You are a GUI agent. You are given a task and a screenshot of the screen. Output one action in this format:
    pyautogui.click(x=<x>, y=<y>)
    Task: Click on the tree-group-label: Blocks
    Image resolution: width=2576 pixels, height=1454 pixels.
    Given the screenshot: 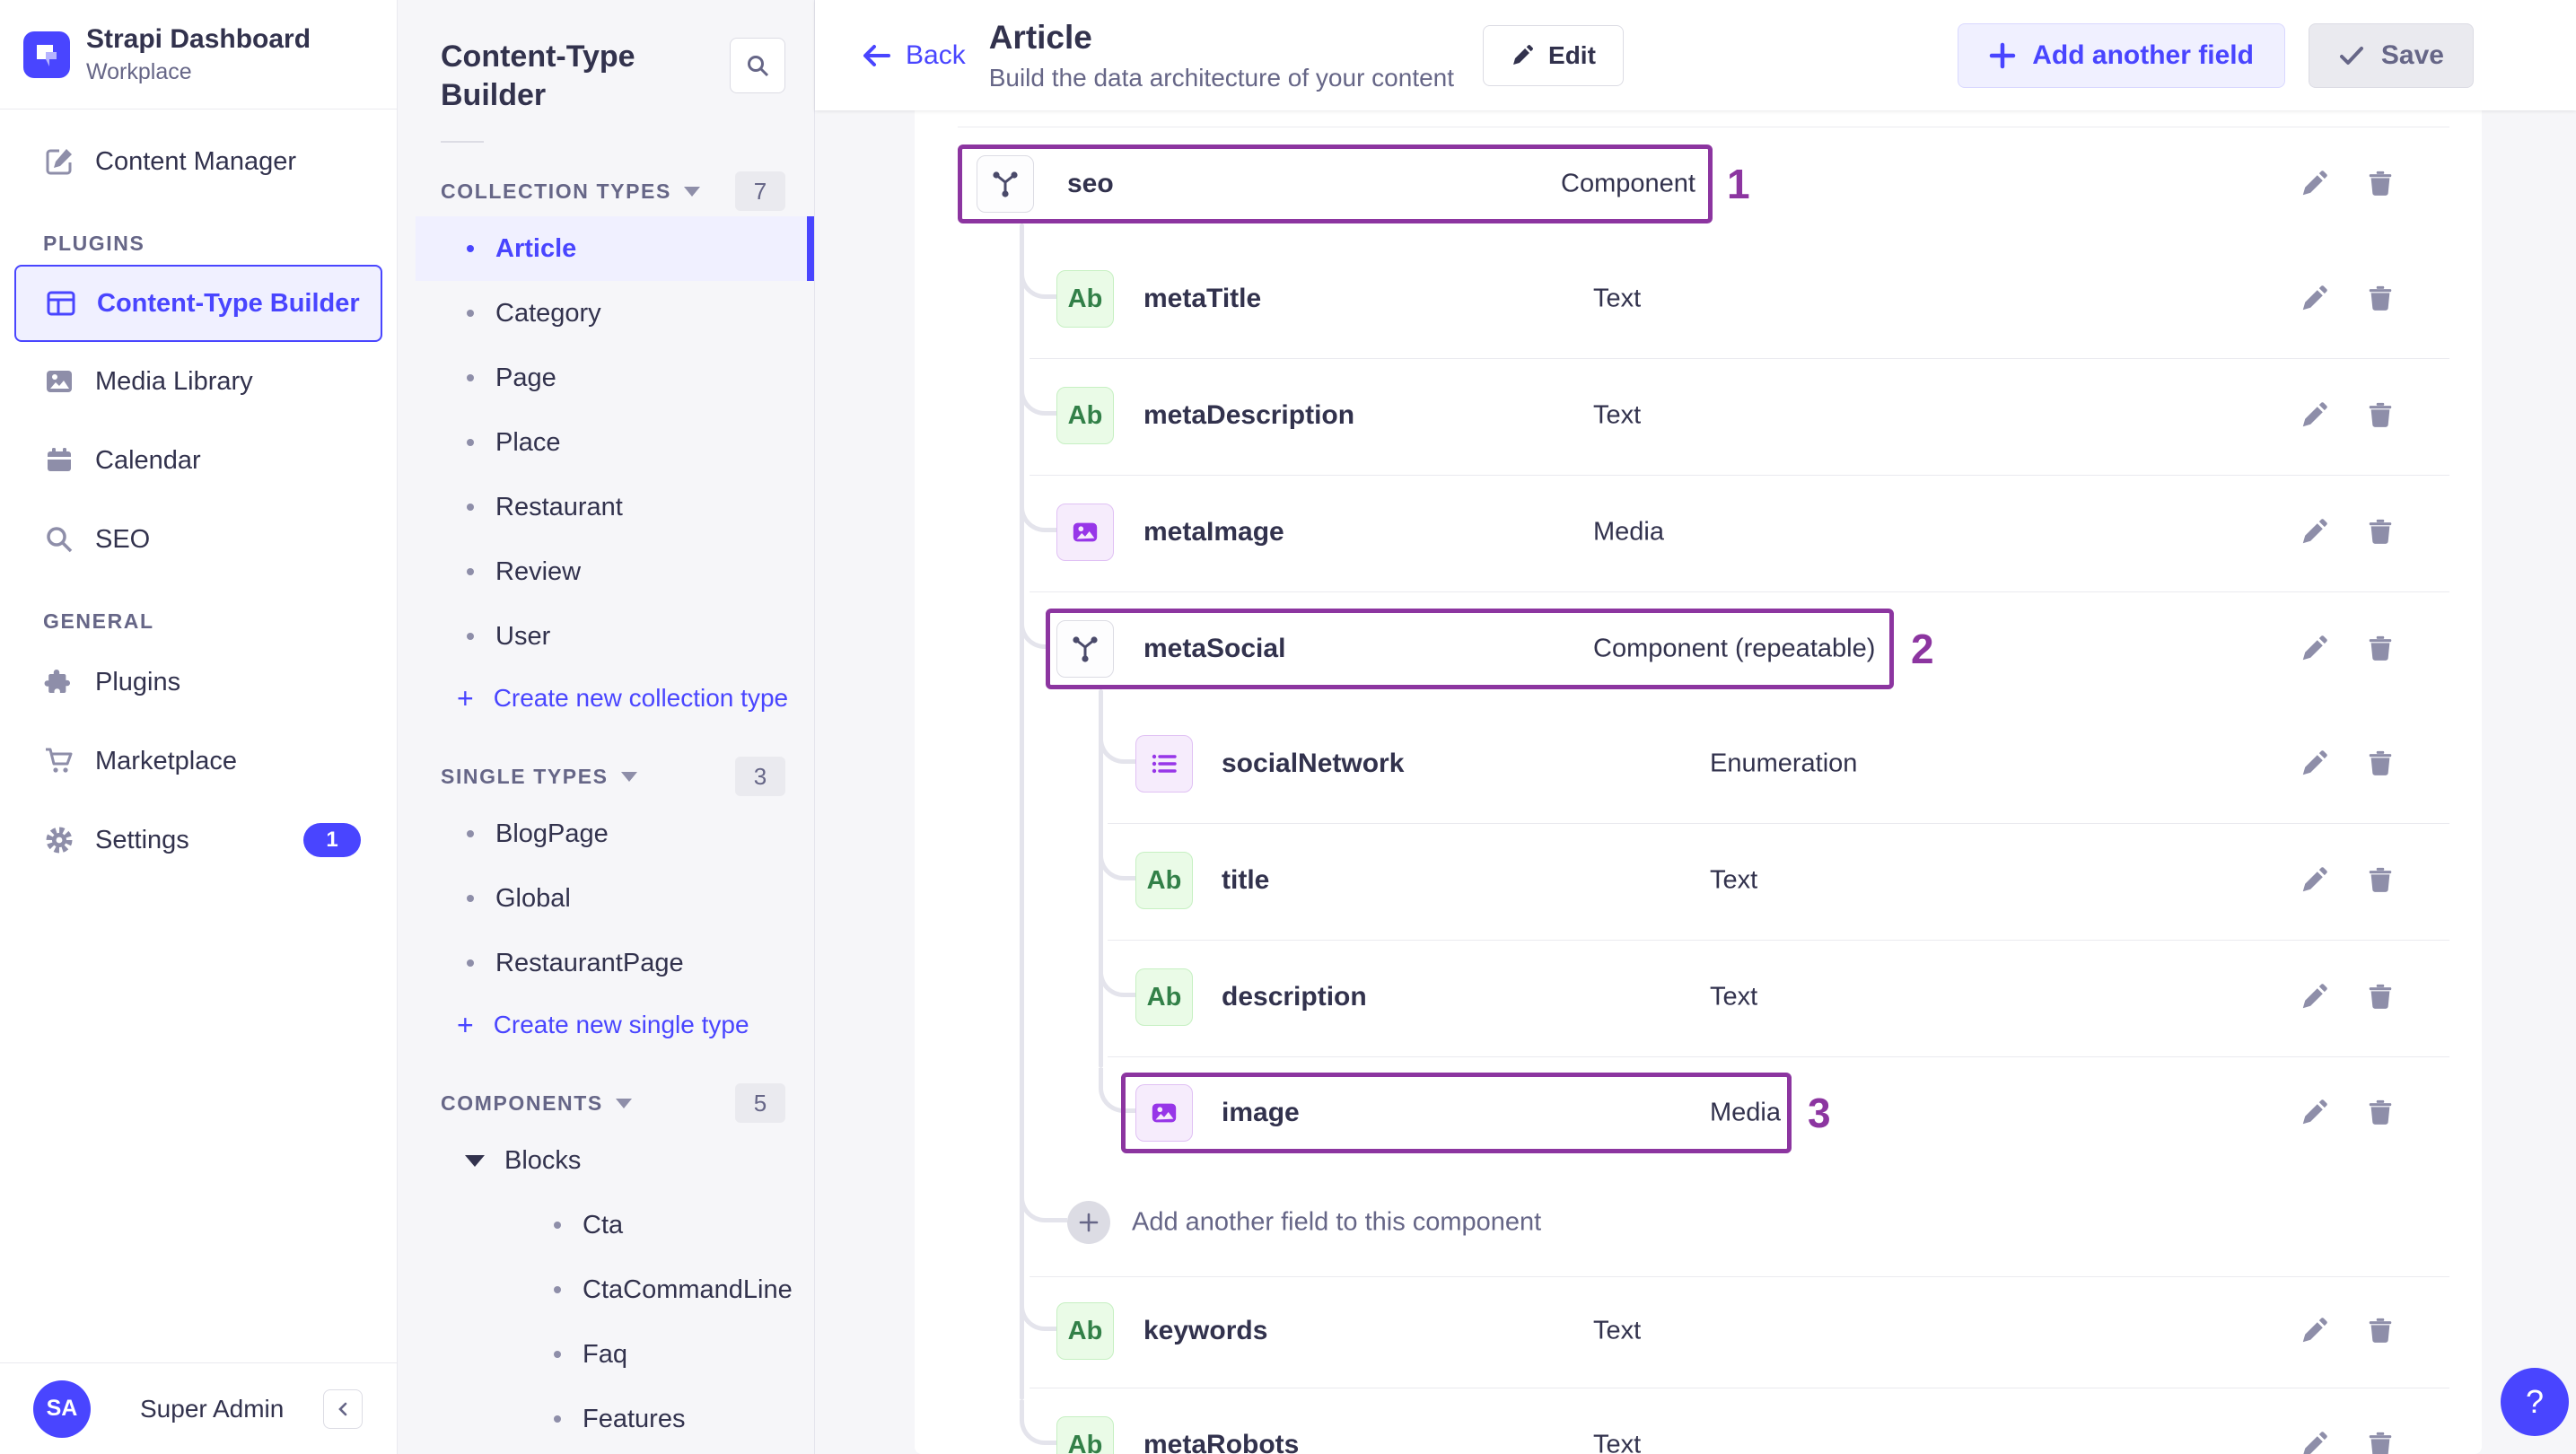 What is the action you would take?
    pyautogui.click(x=543, y=1160)
    